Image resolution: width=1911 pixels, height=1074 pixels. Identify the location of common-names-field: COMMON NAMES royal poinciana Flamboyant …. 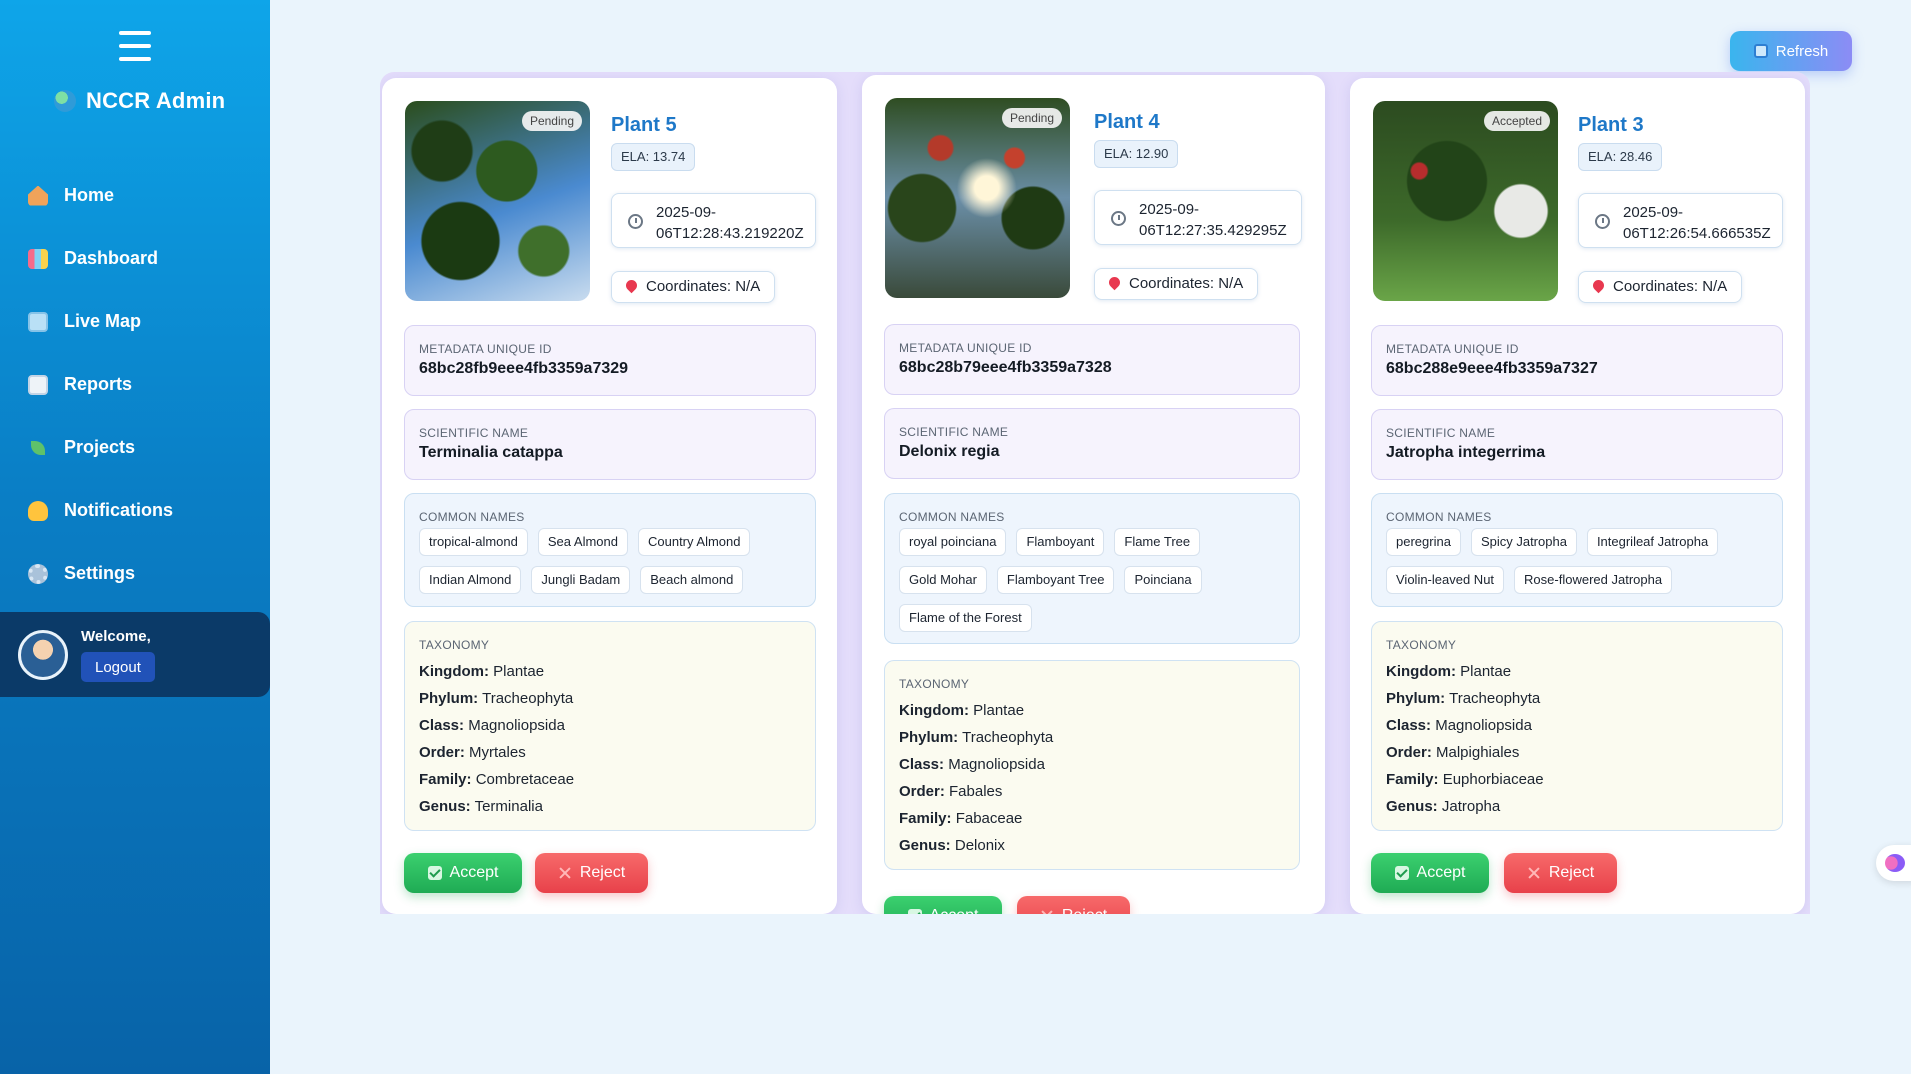
(1092, 568).